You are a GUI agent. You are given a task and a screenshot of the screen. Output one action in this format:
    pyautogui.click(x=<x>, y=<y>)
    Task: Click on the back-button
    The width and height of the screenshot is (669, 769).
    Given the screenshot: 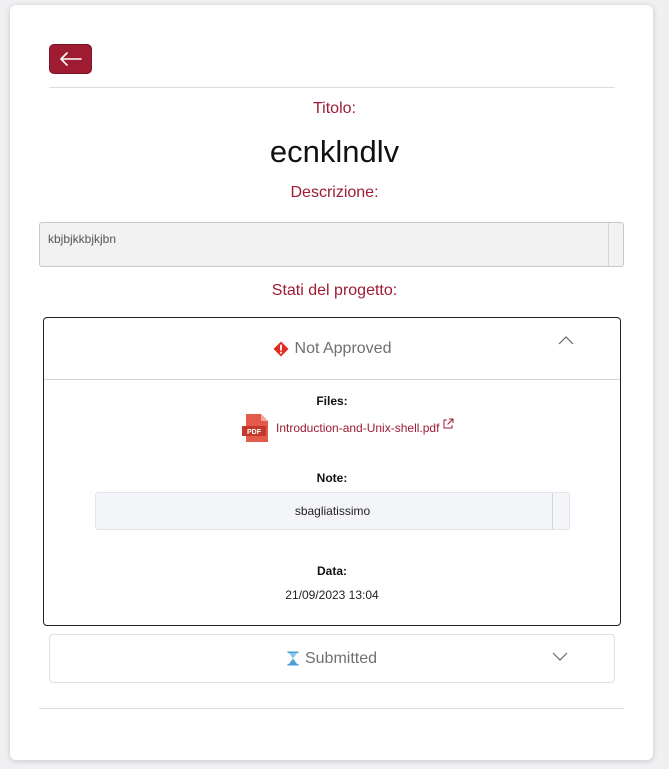 What is the action you would take?
    pyautogui.click(x=70, y=59)
    